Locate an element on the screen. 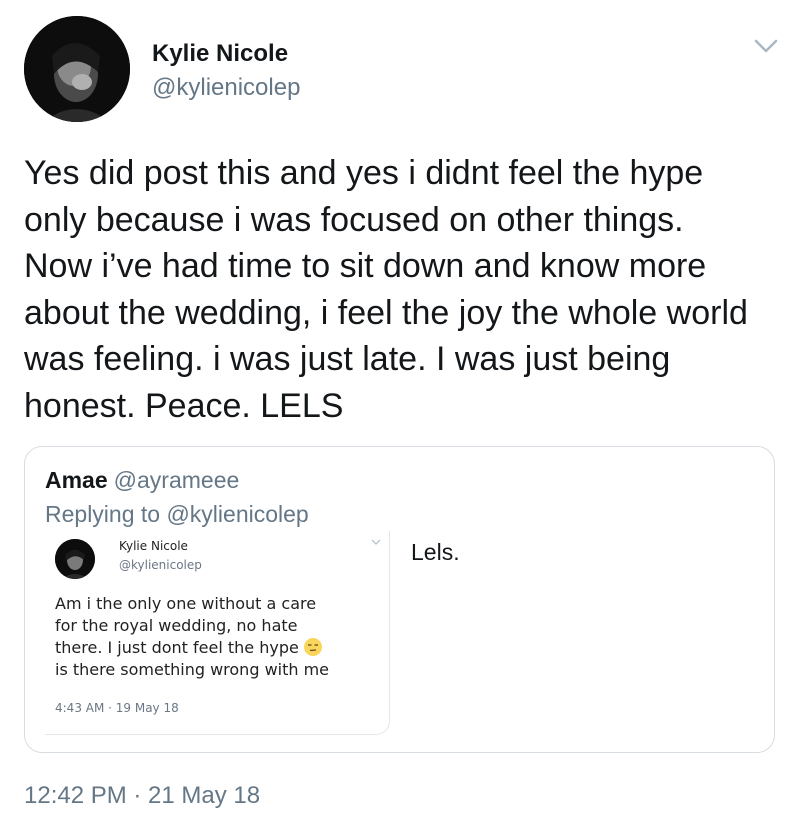  embedded-avatar is located at coordinates (75, 559).